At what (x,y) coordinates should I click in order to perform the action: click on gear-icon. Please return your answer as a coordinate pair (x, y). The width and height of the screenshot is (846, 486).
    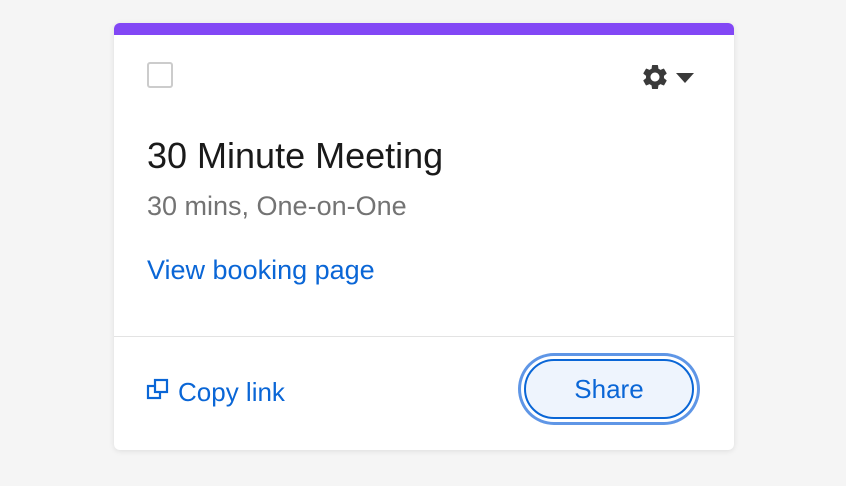
    Looking at the image, I should click on (655, 79).